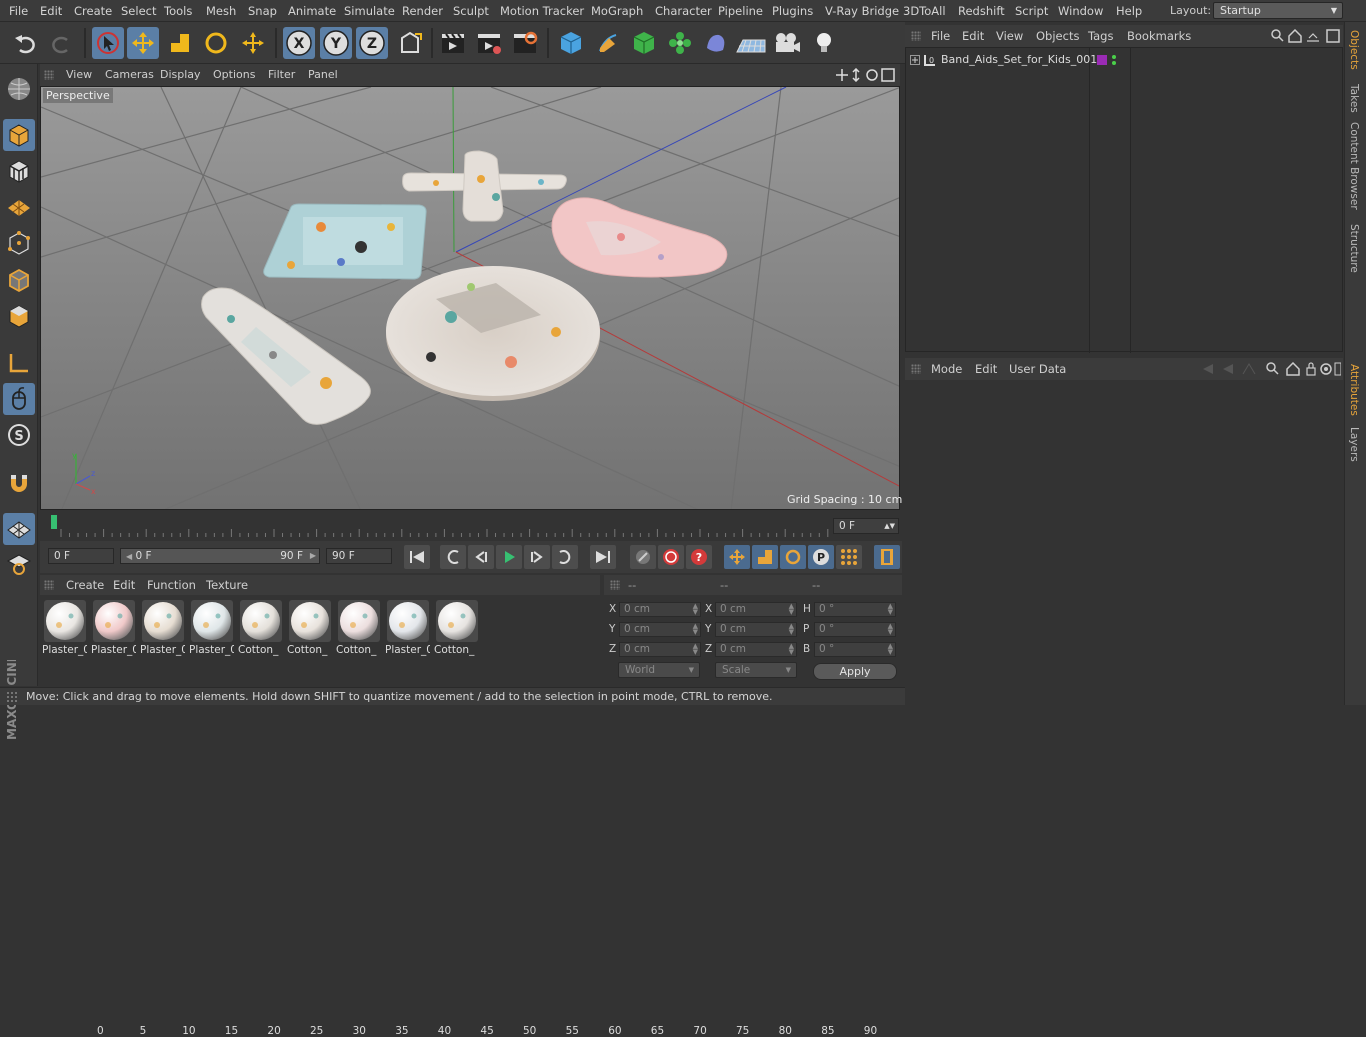 The image size is (1366, 1037). I want to click on render-picture-viewer-button, so click(489, 43).